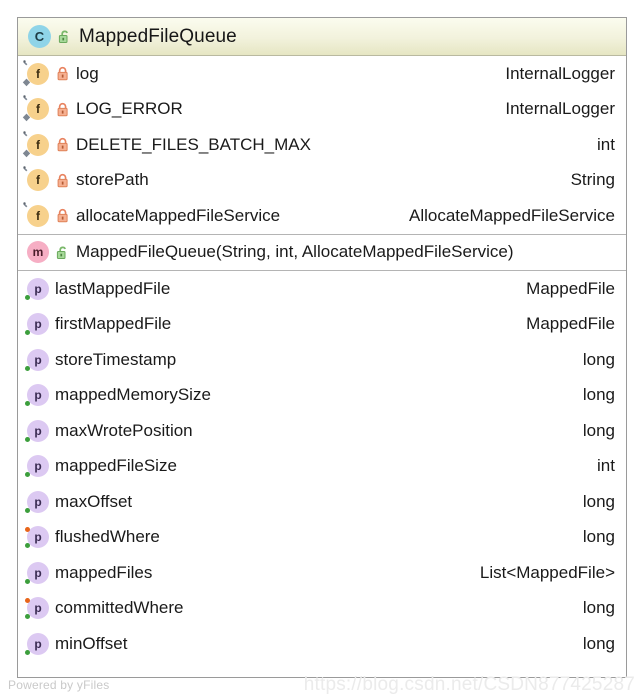 This screenshot has width=641, height=700. What do you see at coordinates (116, 466) in the screenshot?
I see `member-name: mappedFileSize` at bounding box center [116, 466].